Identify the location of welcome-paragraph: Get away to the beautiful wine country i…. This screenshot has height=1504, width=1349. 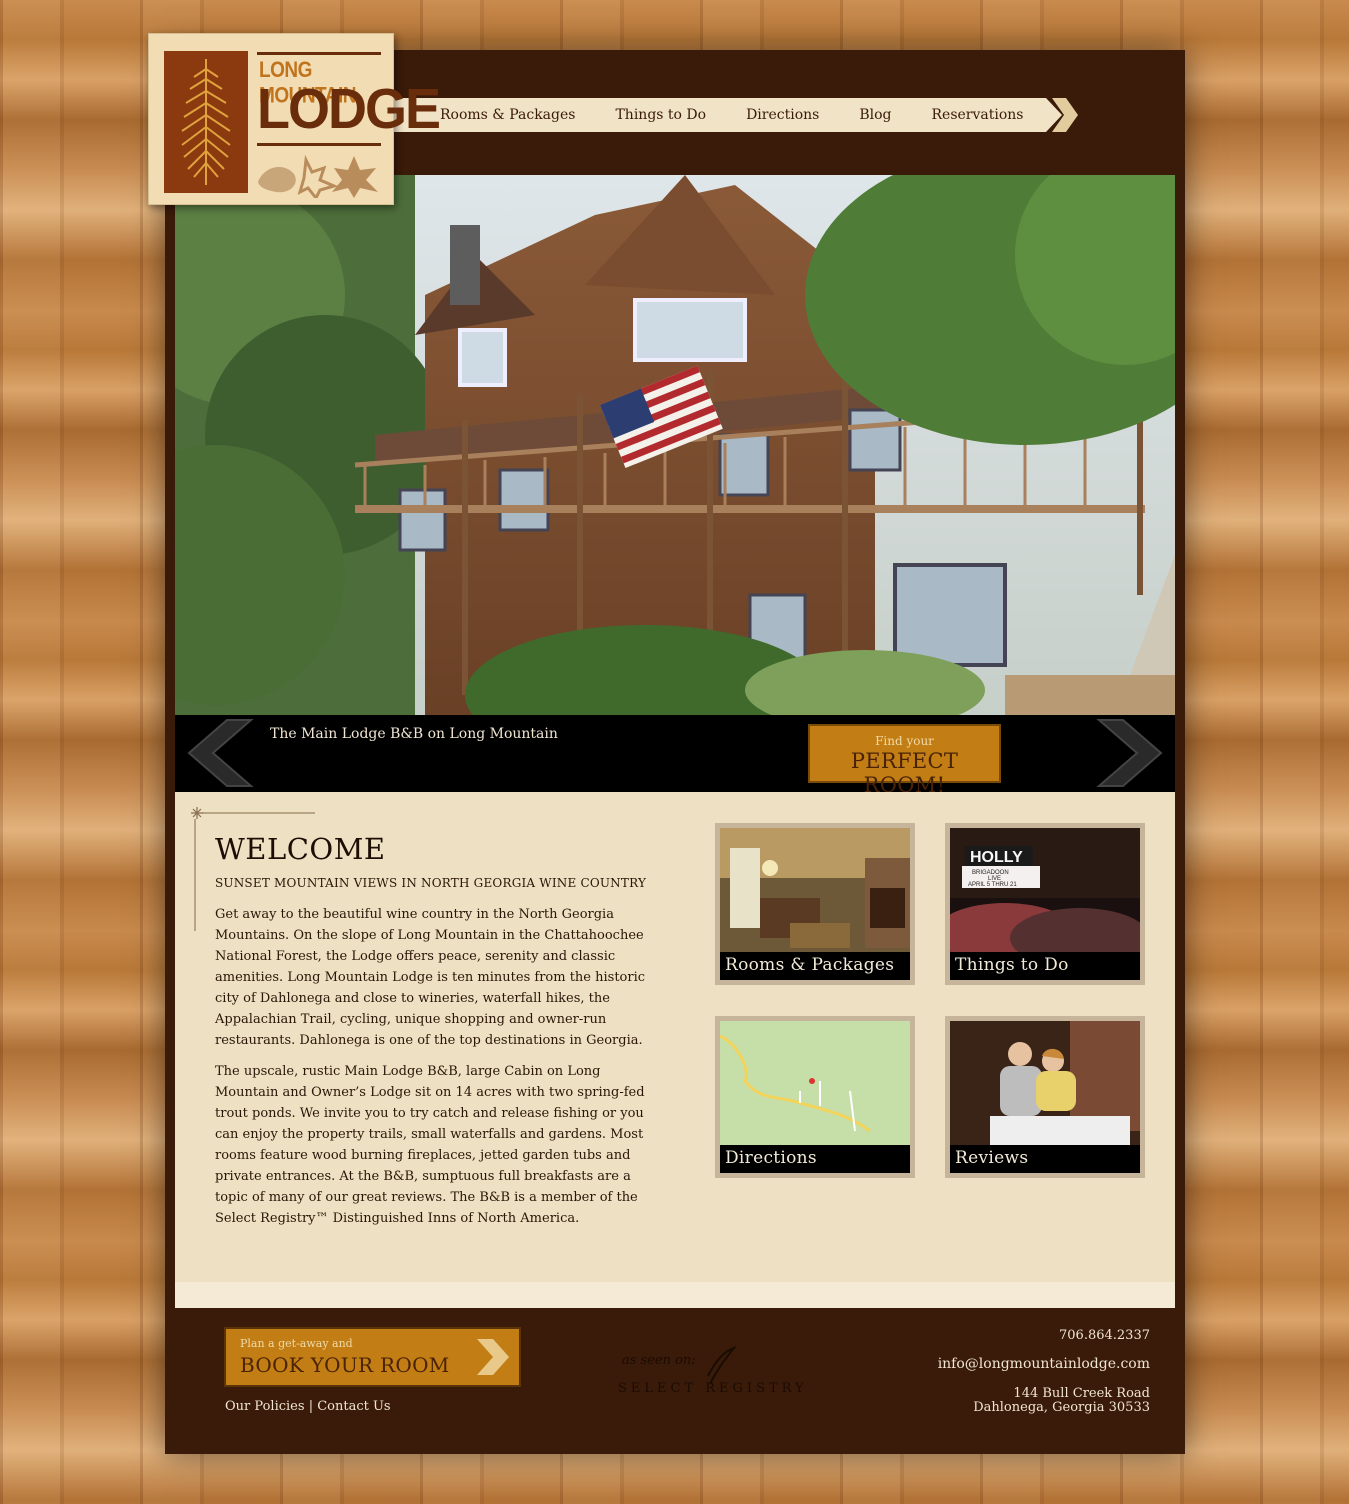
(430, 977).